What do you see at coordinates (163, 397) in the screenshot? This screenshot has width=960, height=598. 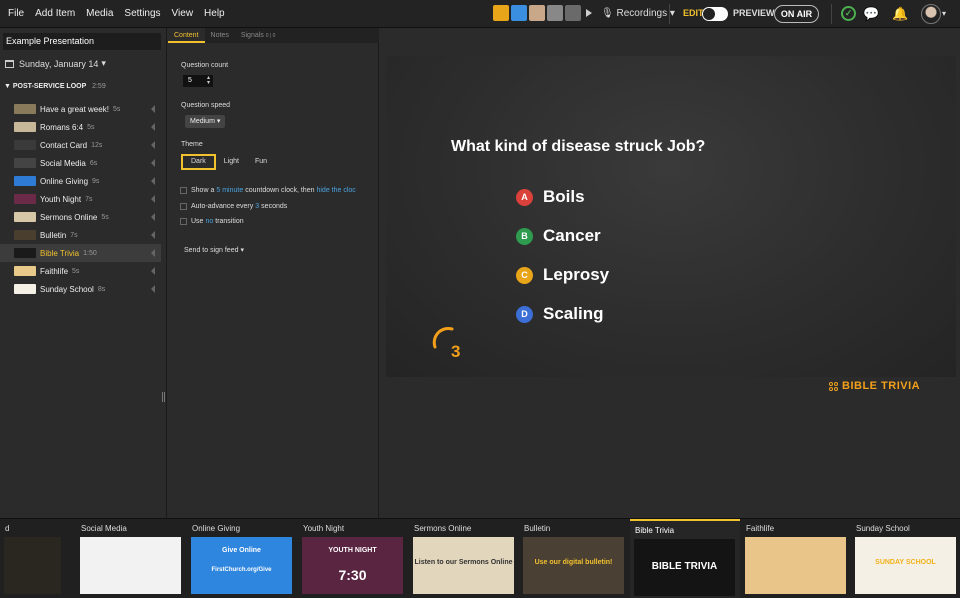 I see `resize-handle` at bounding box center [163, 397].